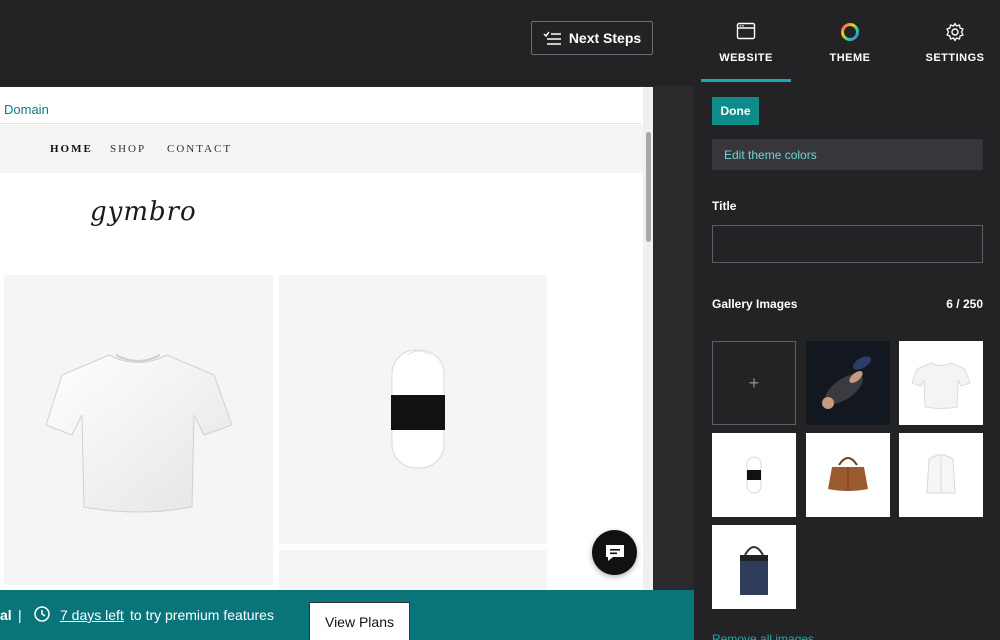 This screenshot has height=640, width=1000. I want to click on tote-thumb-image, so click(754, 570).